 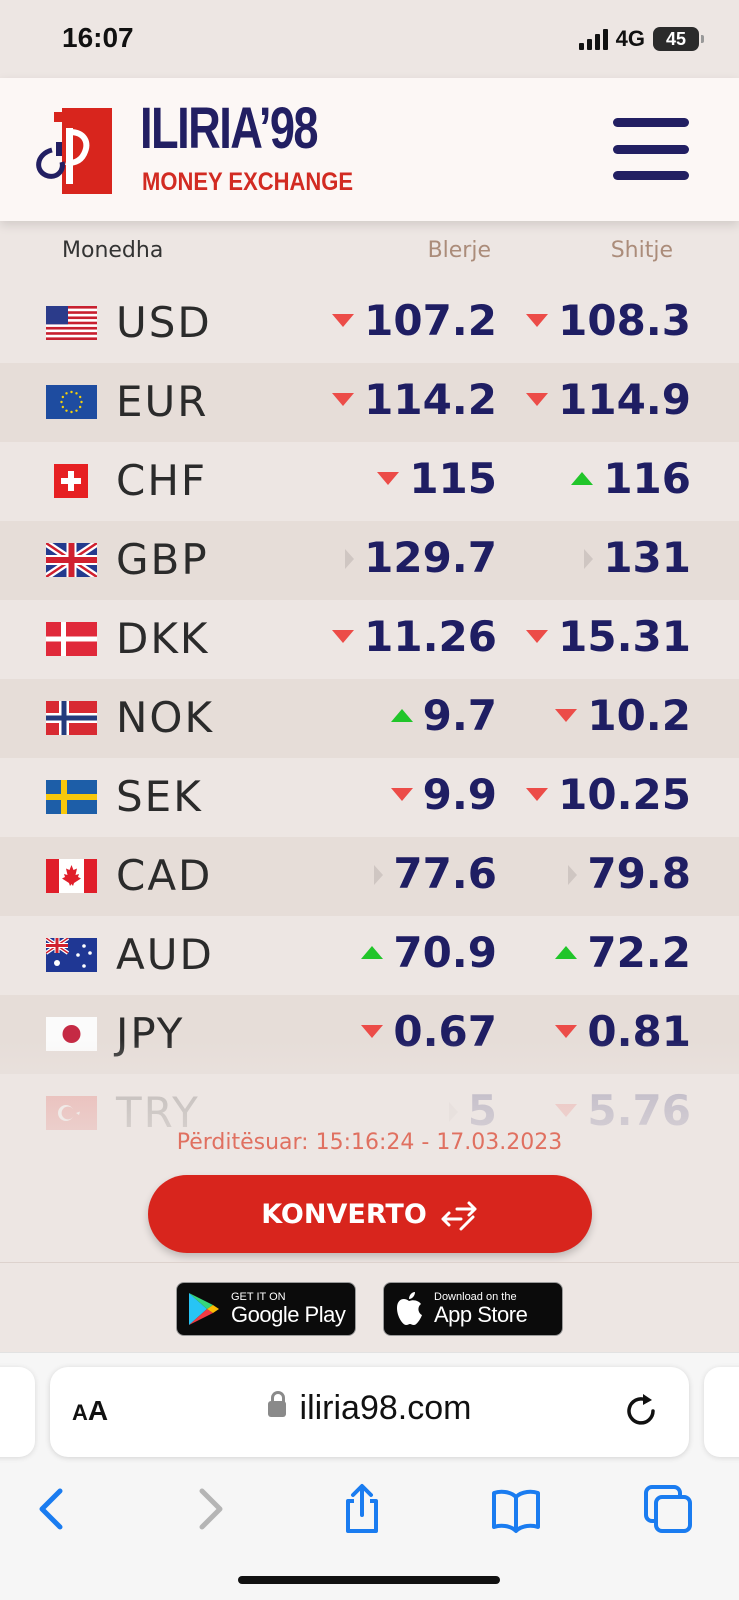 I want to click on sell-rate: 10.2, so click(x=639, y=715).